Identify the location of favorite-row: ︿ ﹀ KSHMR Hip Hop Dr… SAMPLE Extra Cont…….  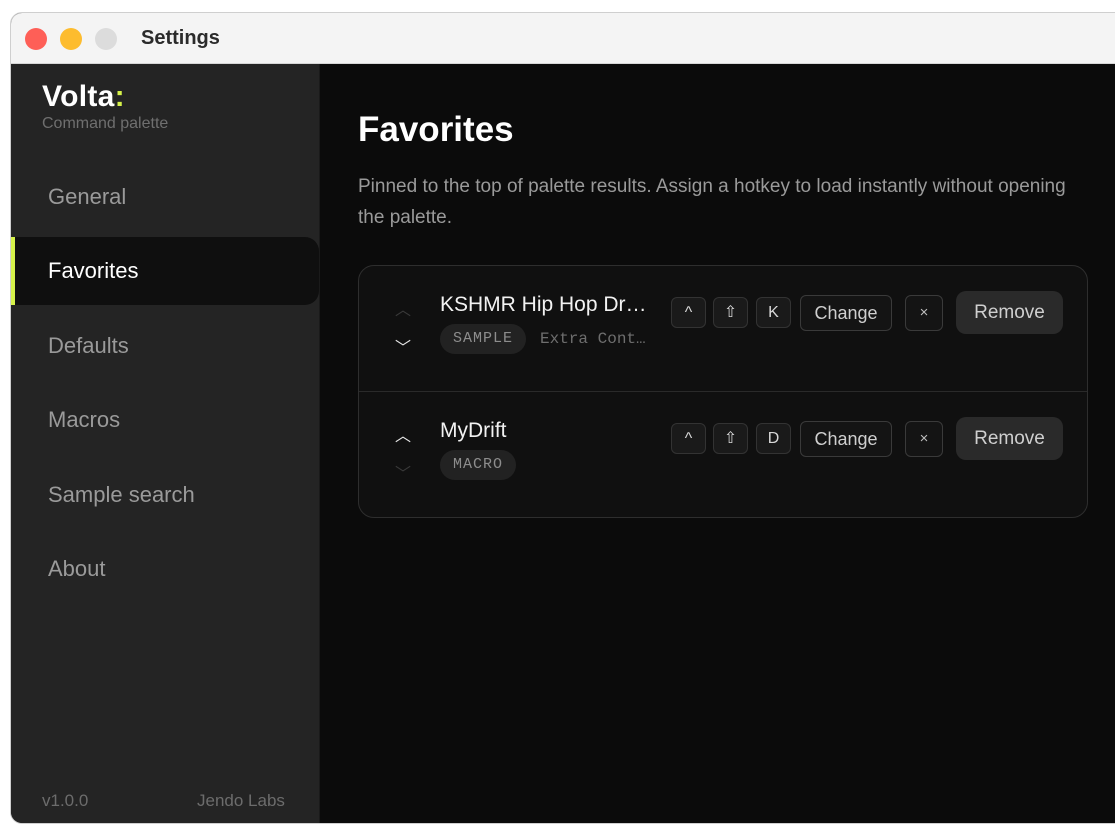
(723, 329).